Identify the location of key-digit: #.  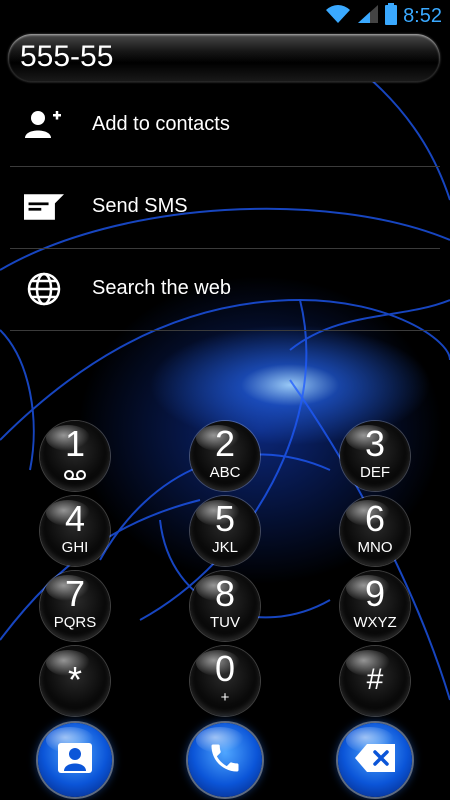
(375, 679).